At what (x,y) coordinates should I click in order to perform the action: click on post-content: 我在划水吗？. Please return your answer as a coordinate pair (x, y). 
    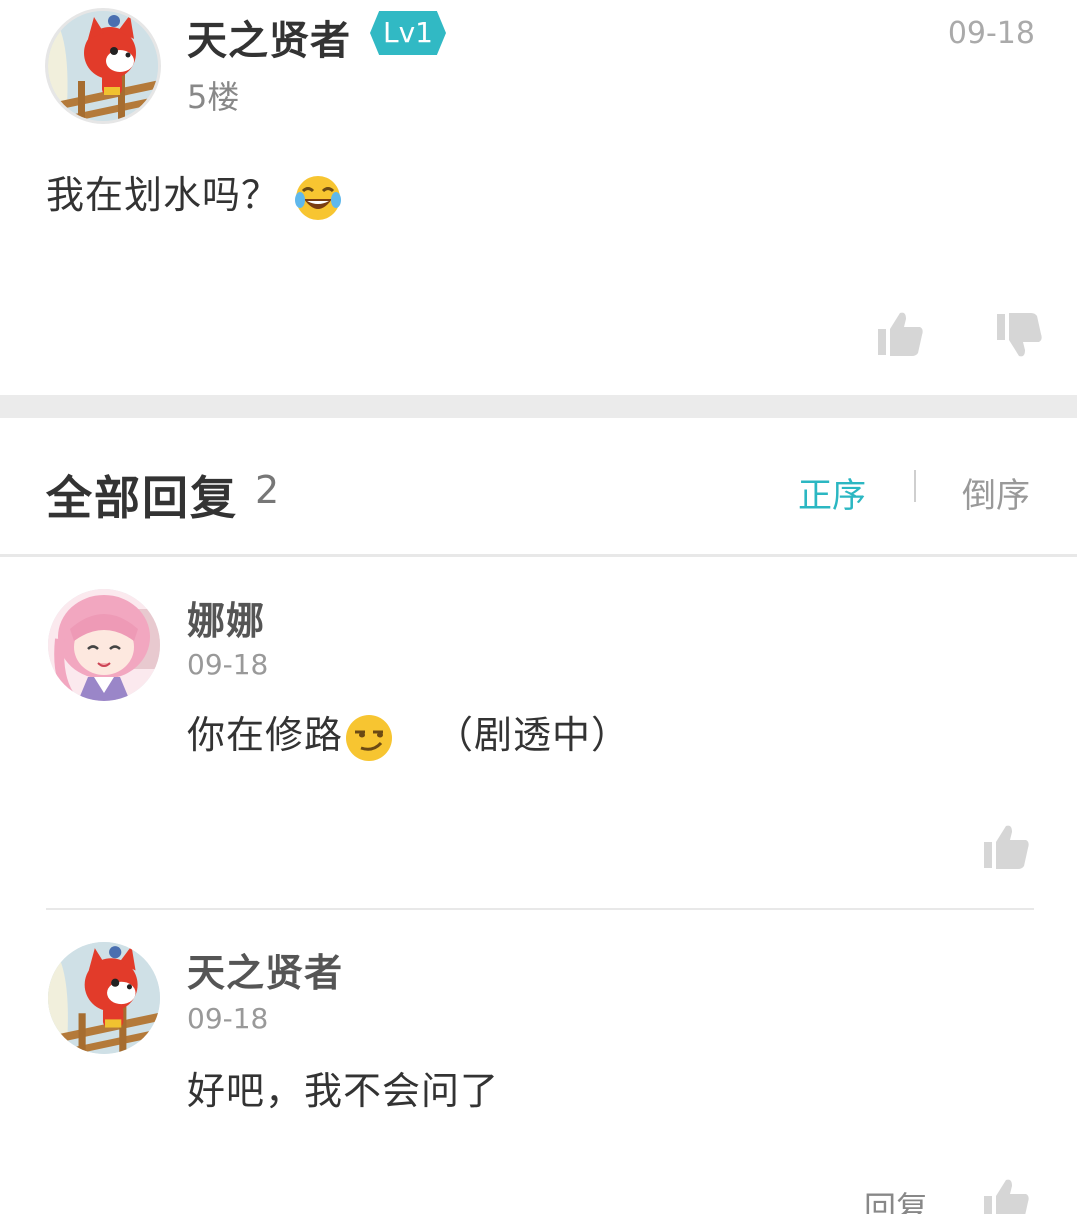
    Looking at the image, I should click on (194, 193).